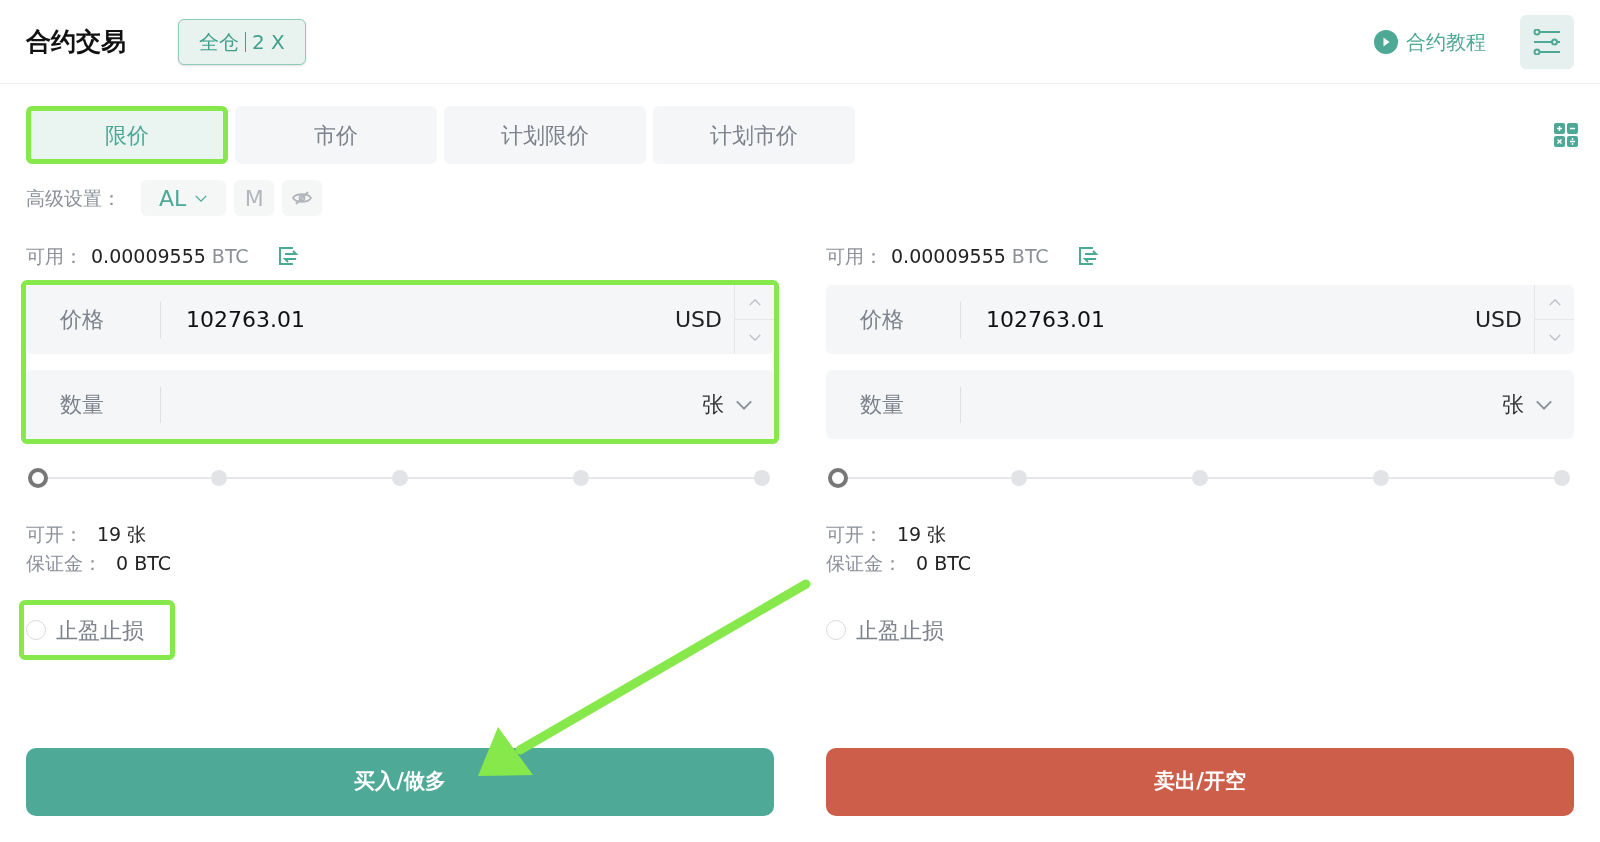 Image resolution: width=1600 pixels, height=842 pixels. What do you see at coordinates (254, 198) in the screenshot?
I see `mode-button: M` at bounding box center [254, 198].